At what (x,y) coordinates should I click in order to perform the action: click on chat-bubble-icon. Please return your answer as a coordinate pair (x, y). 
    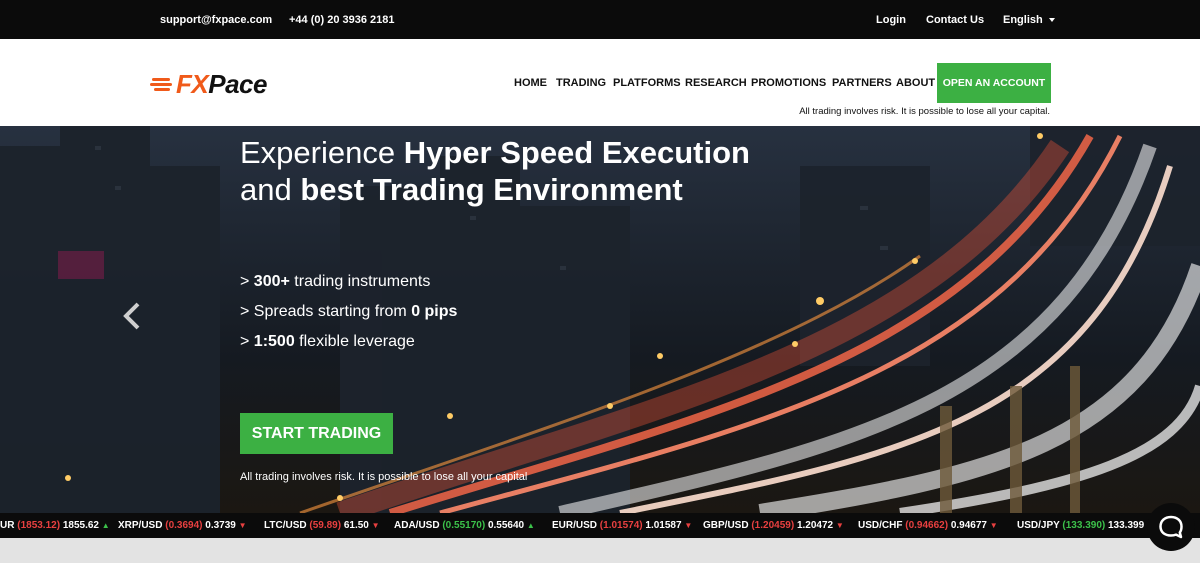
    Looking at the image, I should click on (1171, 527).